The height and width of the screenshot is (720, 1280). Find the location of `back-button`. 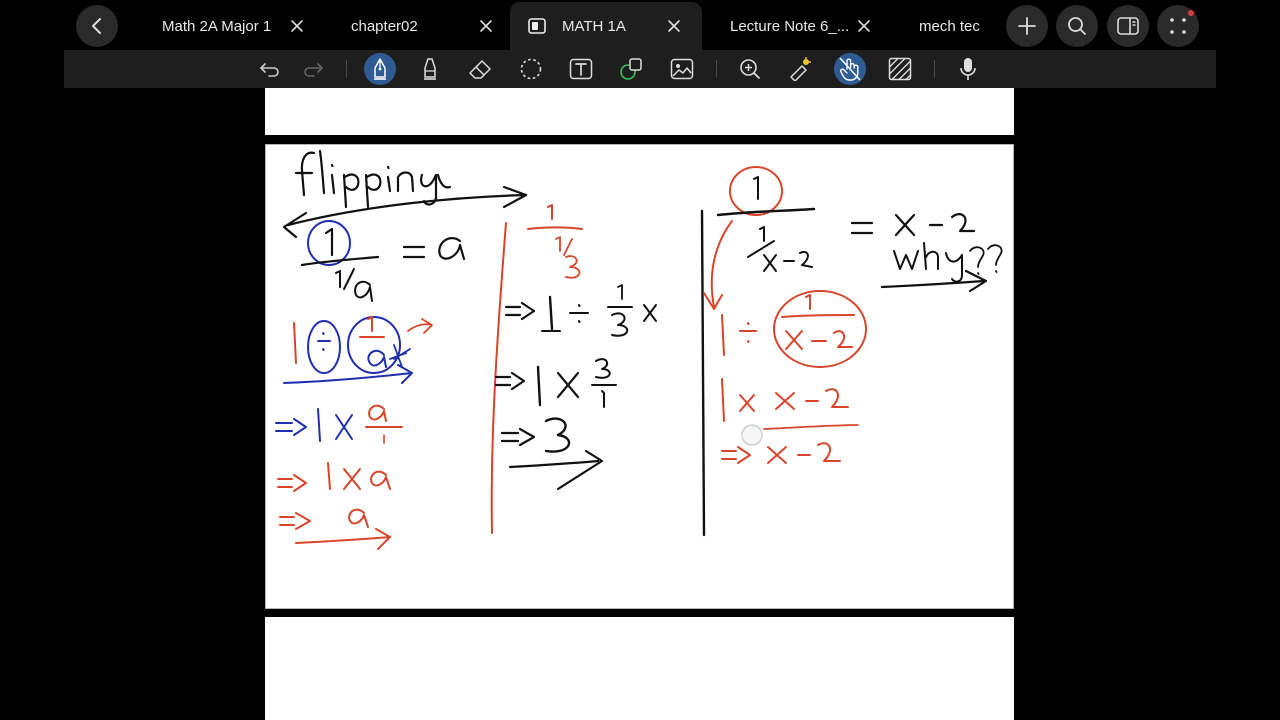

back-button is located at coordinates (97, 26).